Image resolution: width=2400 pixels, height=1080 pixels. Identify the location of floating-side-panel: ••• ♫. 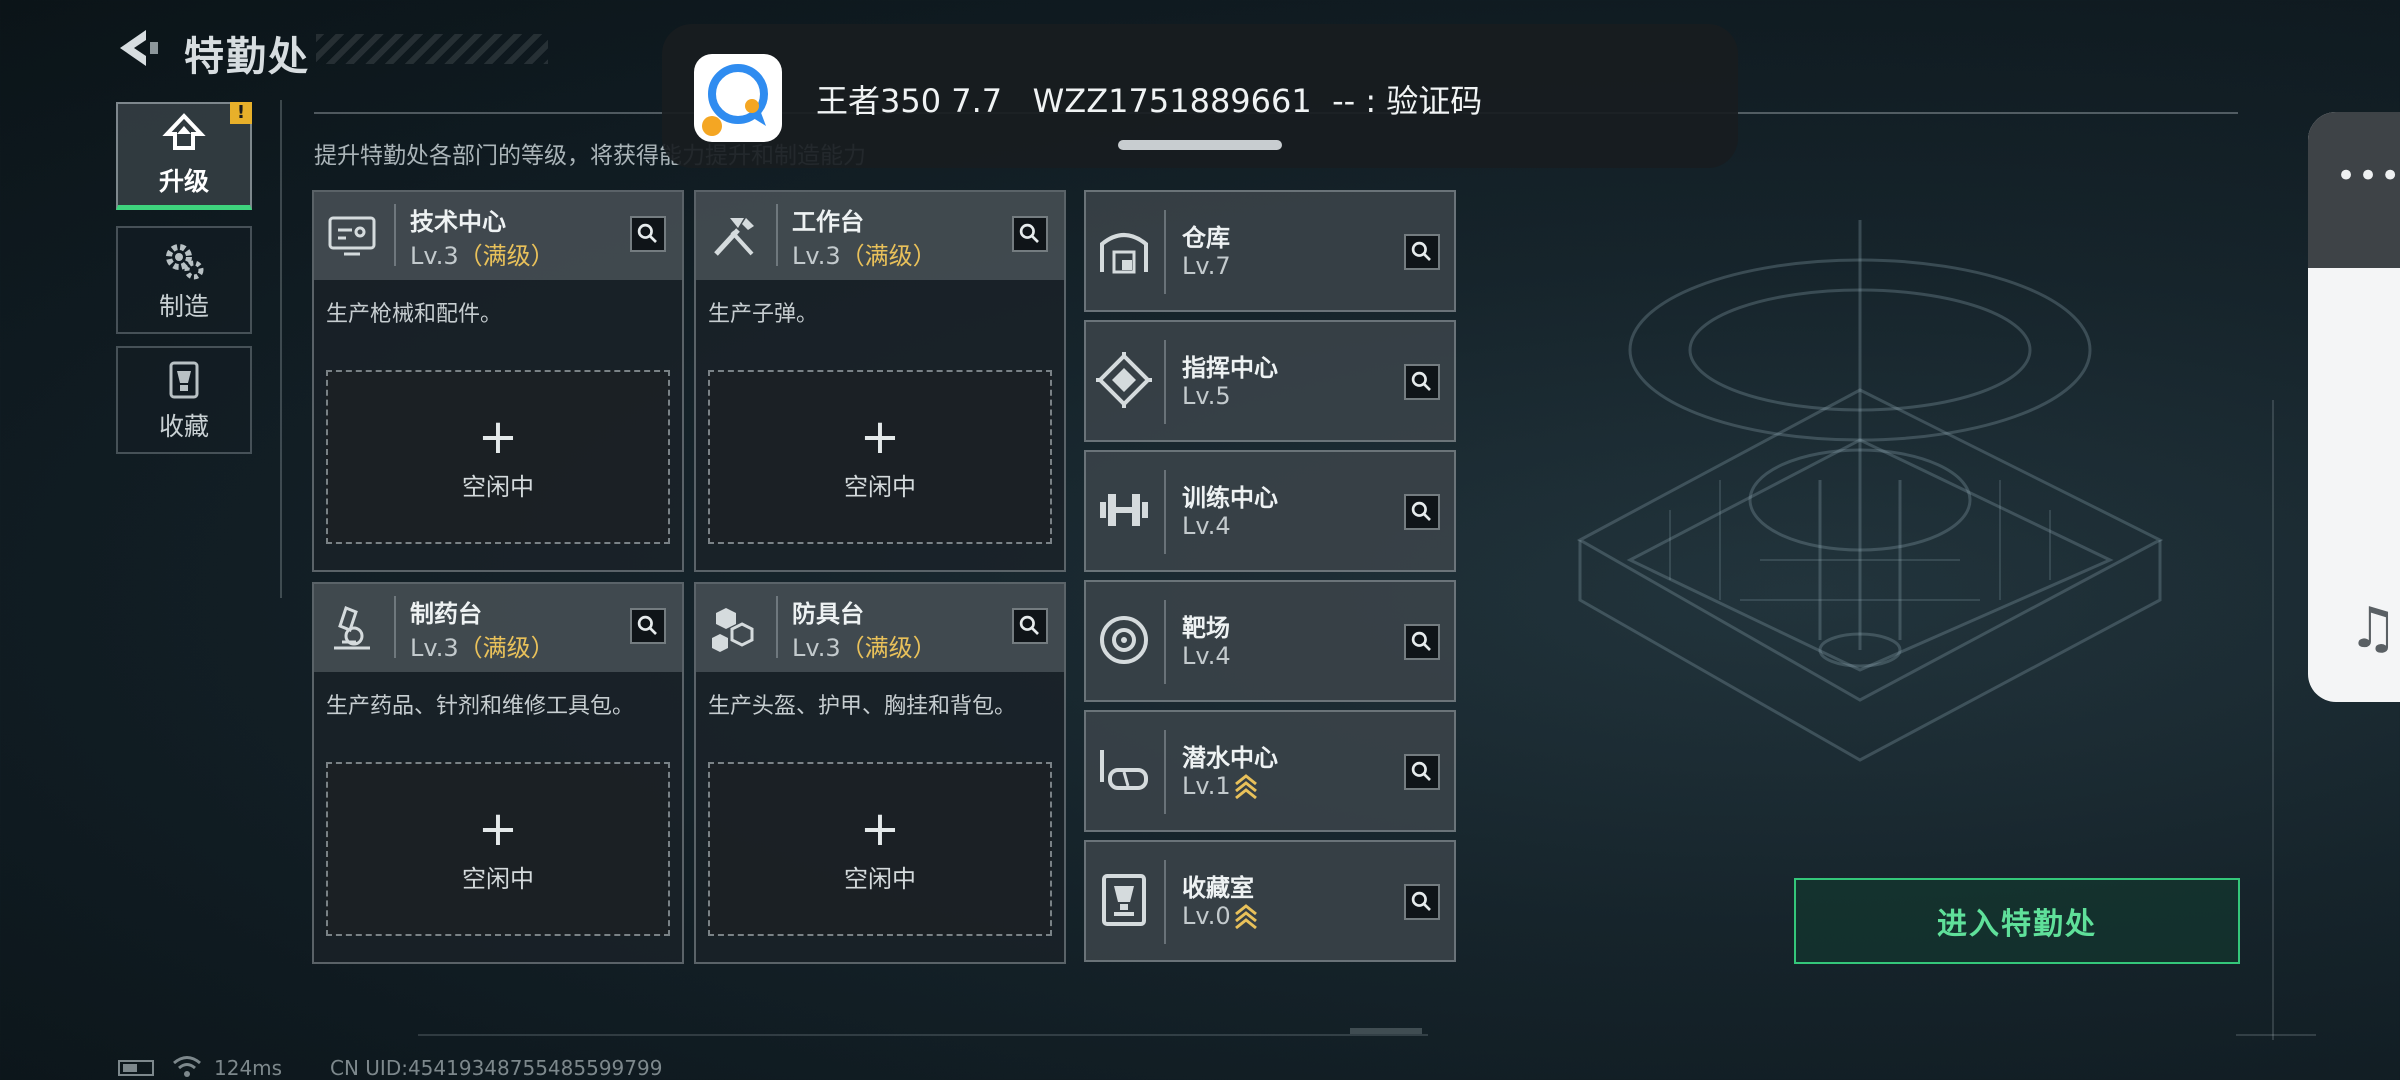
(2354, 407).